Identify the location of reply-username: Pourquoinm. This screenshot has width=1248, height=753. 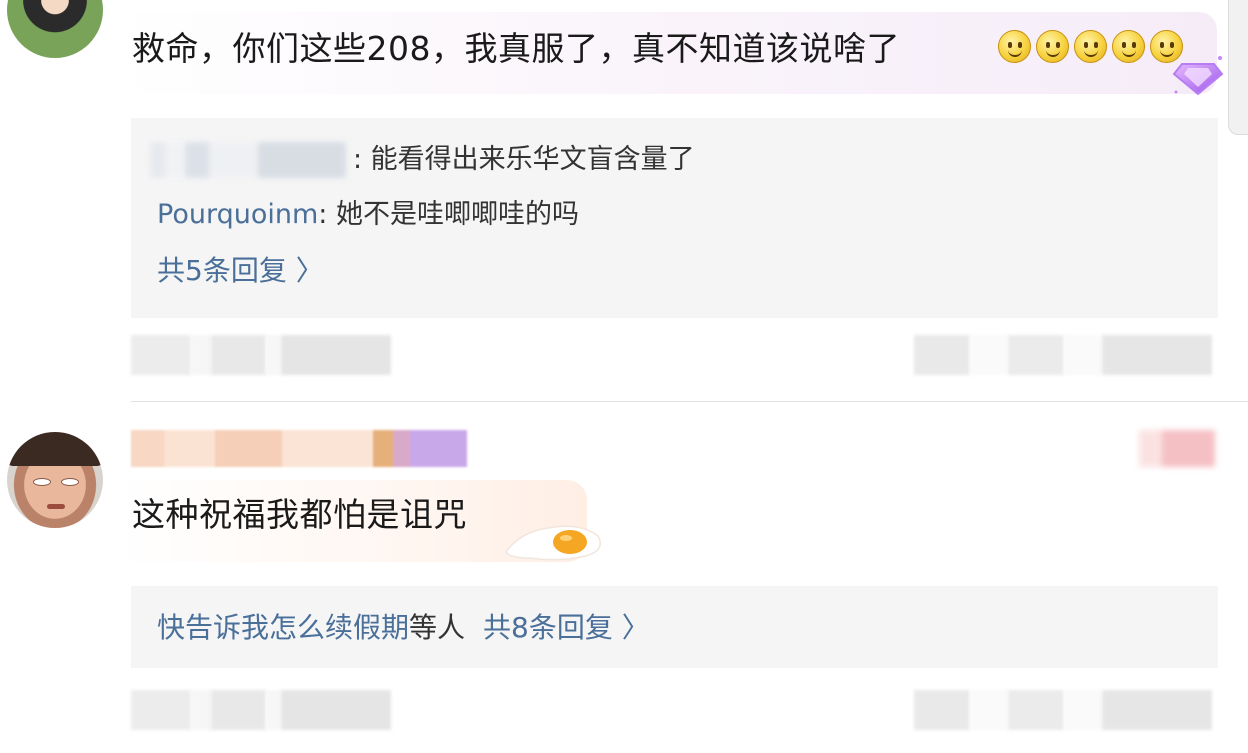
(237, 214).